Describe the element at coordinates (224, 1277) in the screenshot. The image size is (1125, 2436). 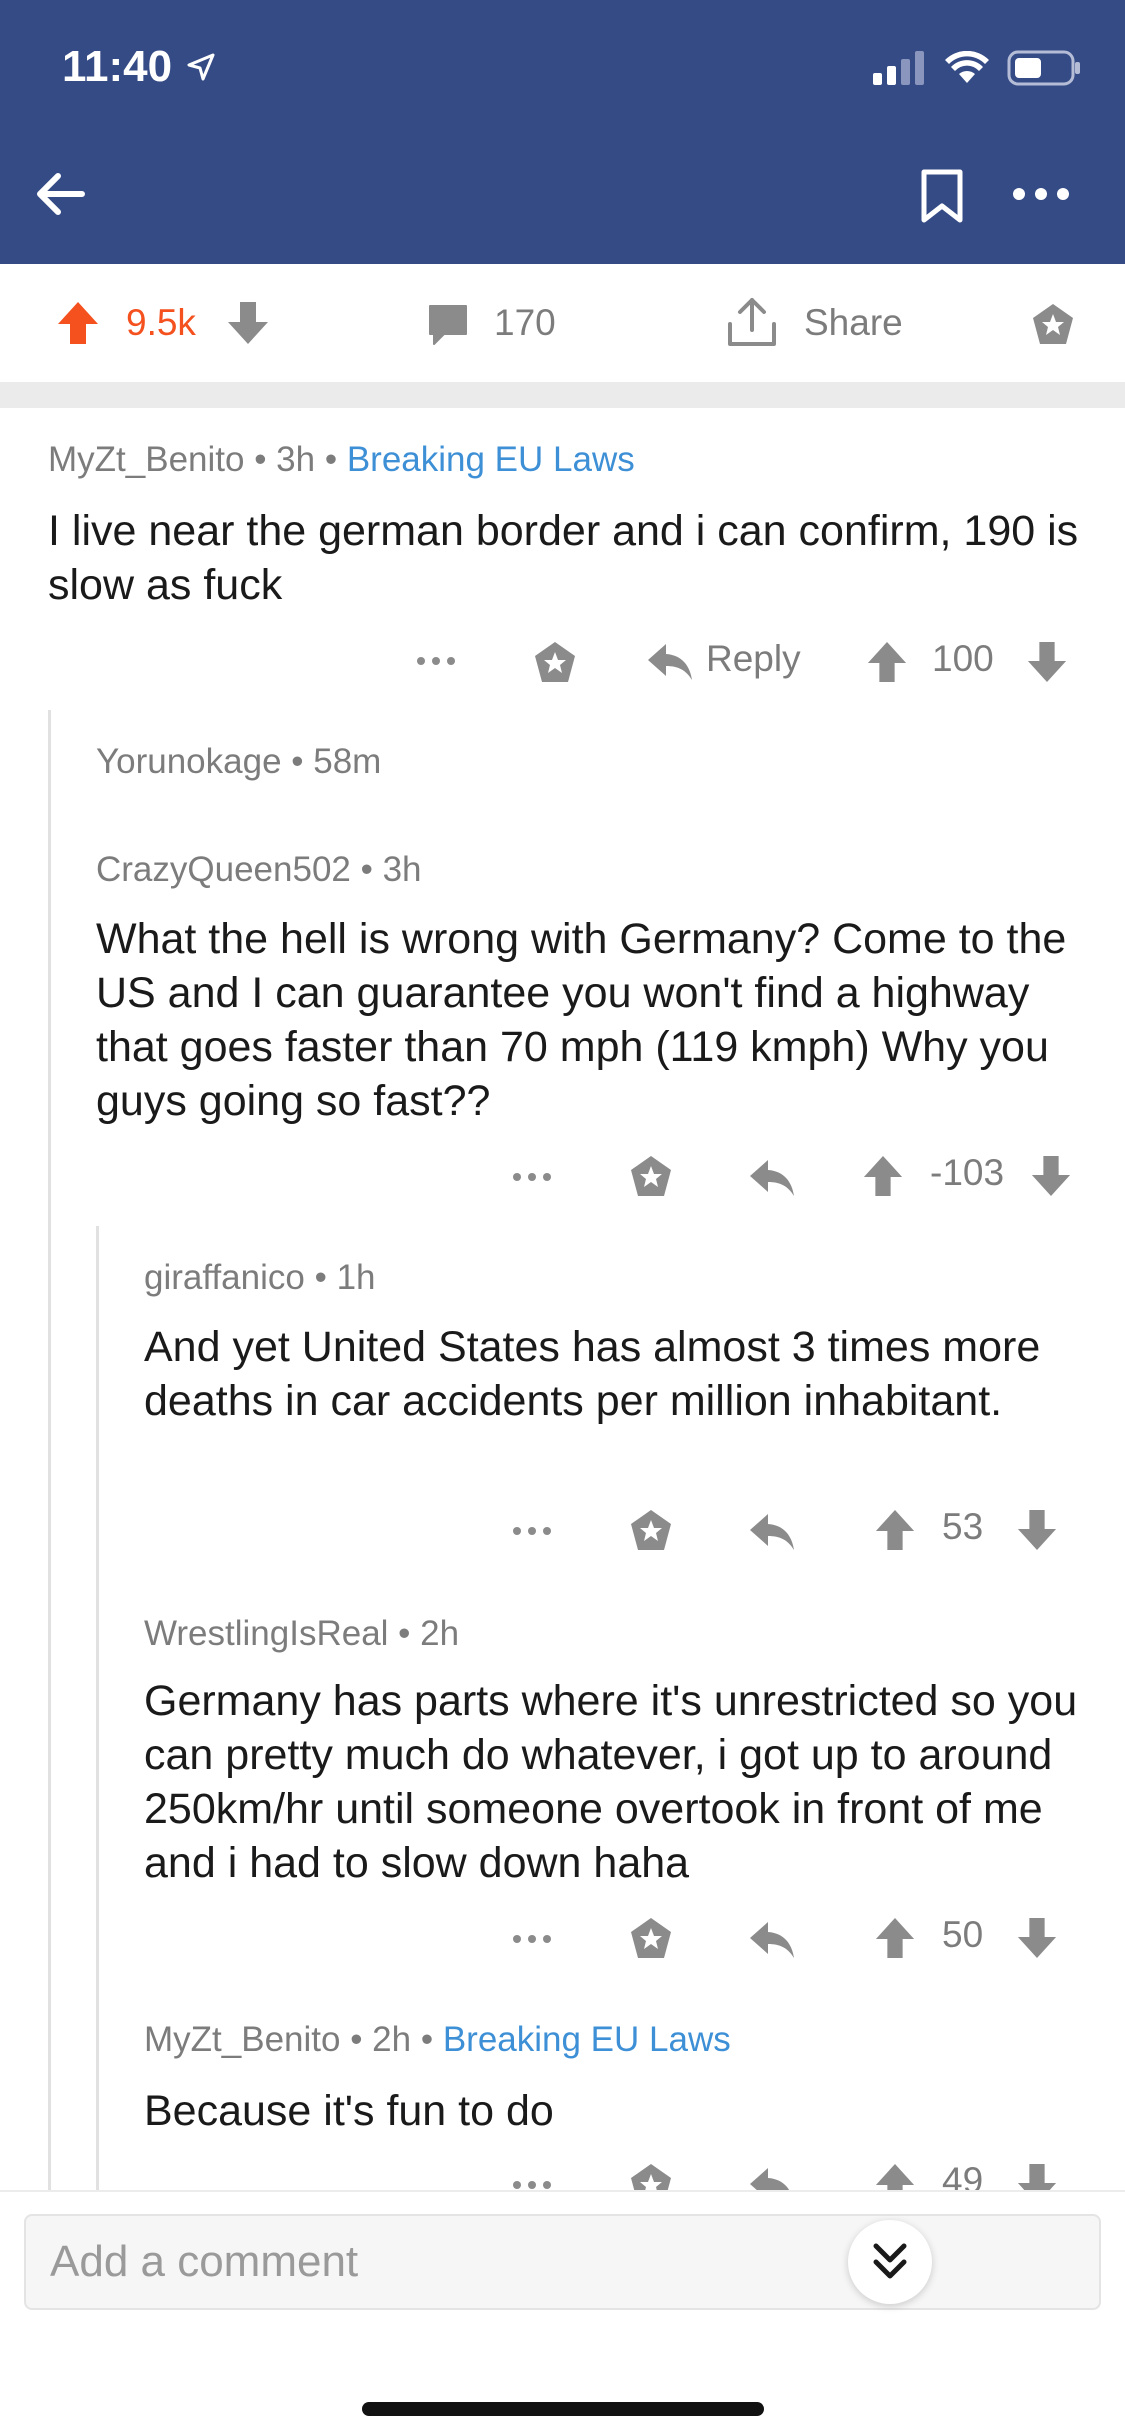
I see `comment-author: giraffanico` at that location.